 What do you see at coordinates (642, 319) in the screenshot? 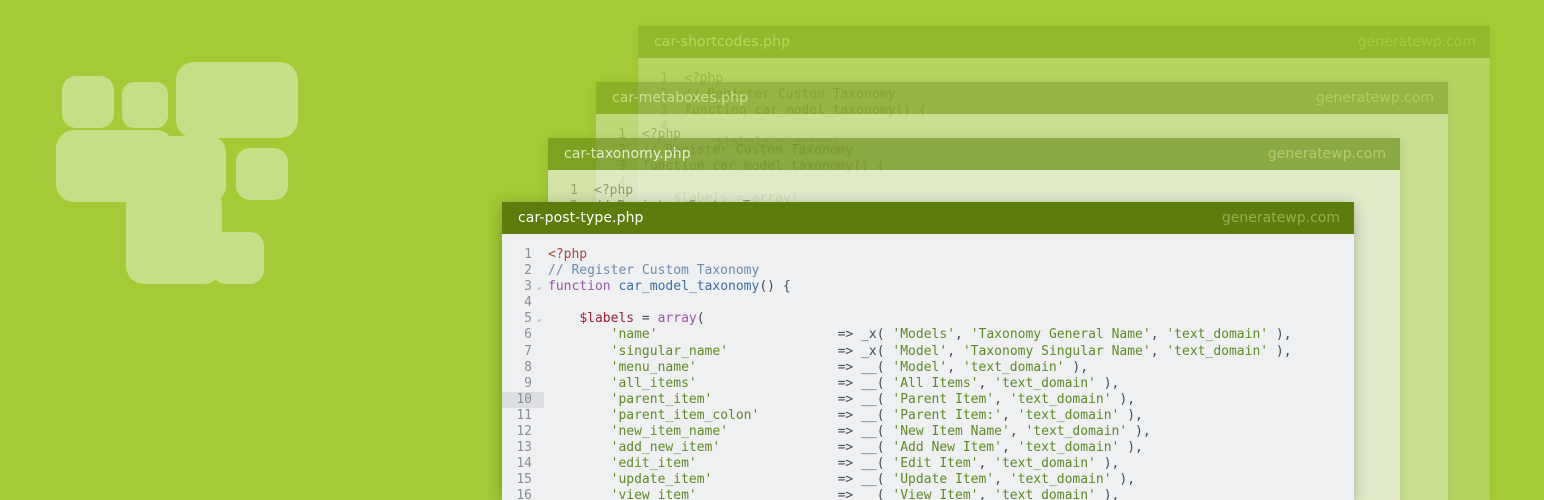
I see `code-text: $labels = array(` at bounding box center [642, 319].